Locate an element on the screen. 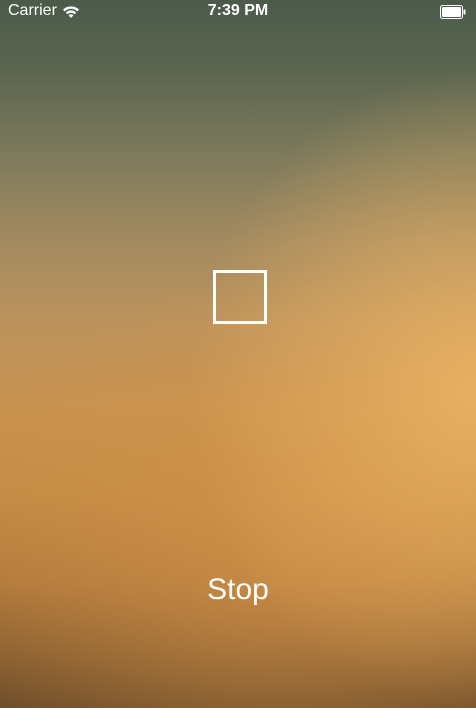  status-time: 7:39 PM is located at coordinates (238, 10).